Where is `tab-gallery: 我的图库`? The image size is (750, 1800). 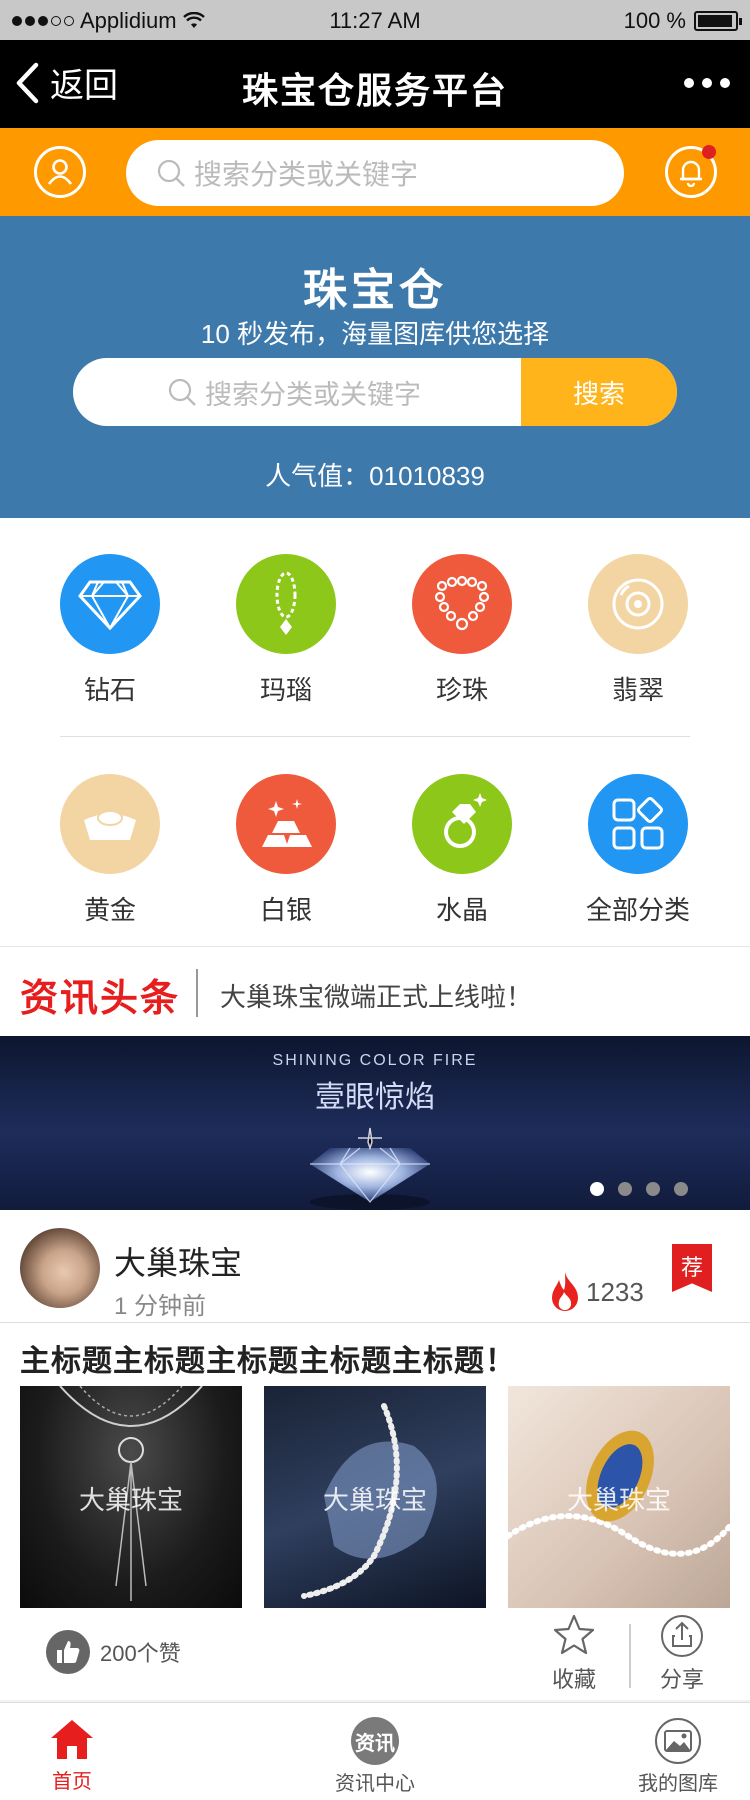
tab-gallery: 我的图库 is located at coordinates (678, 1756).